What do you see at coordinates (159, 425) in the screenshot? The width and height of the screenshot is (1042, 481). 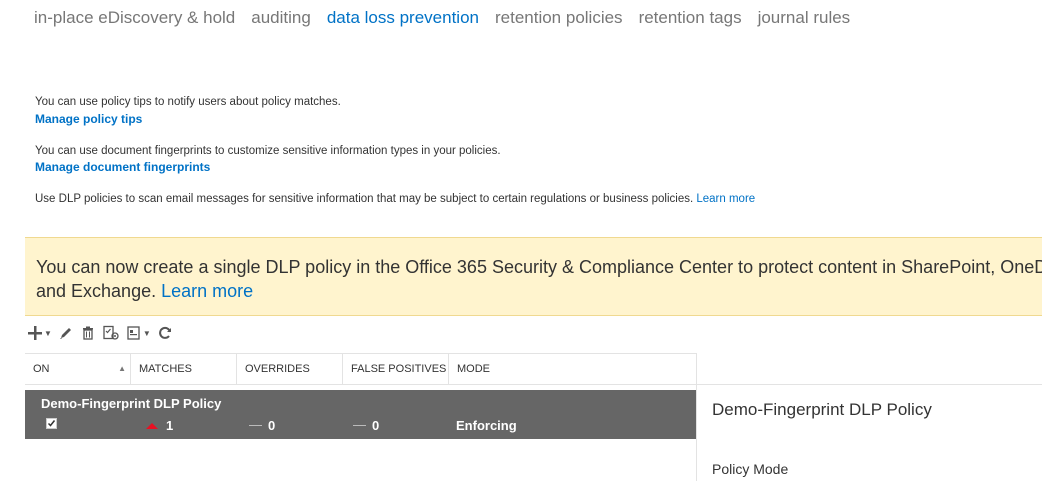 I see `matches-cell: 1` at bounding box center [159, 425].